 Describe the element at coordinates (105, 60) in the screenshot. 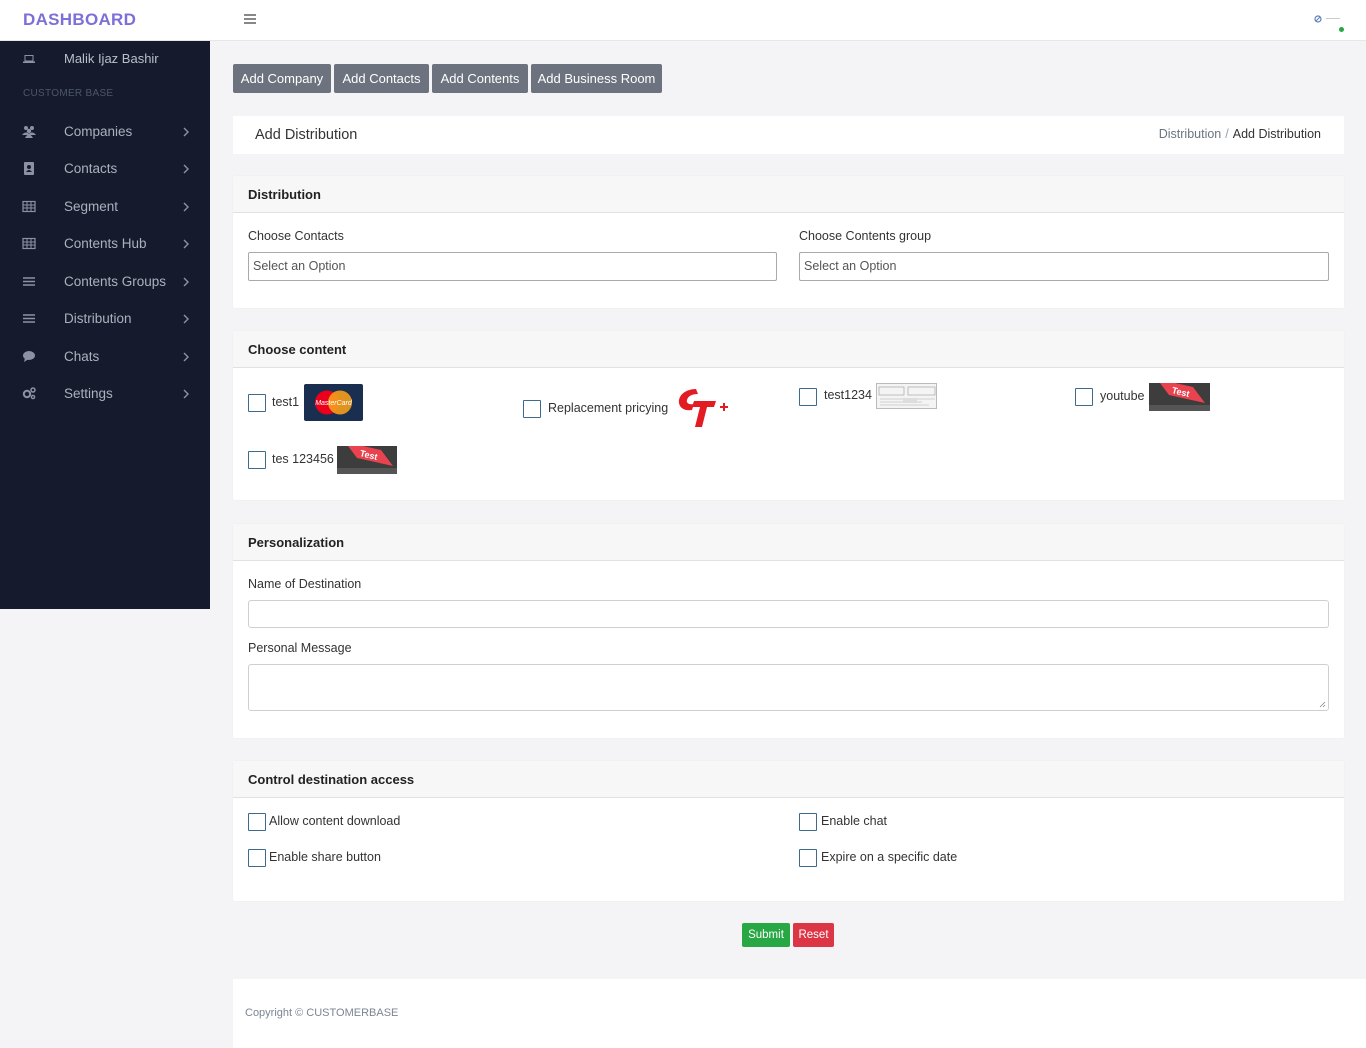

I see `sidebar-user: Malik Ijaz Bashir` at that location.